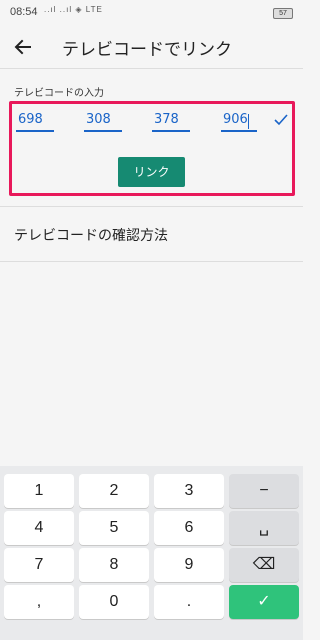 This screenshot has height=640, width=320. What do you see at coordinates (114, 602) in the screenshot?
I see `key-0: 0` at bounding box center [114, 602].